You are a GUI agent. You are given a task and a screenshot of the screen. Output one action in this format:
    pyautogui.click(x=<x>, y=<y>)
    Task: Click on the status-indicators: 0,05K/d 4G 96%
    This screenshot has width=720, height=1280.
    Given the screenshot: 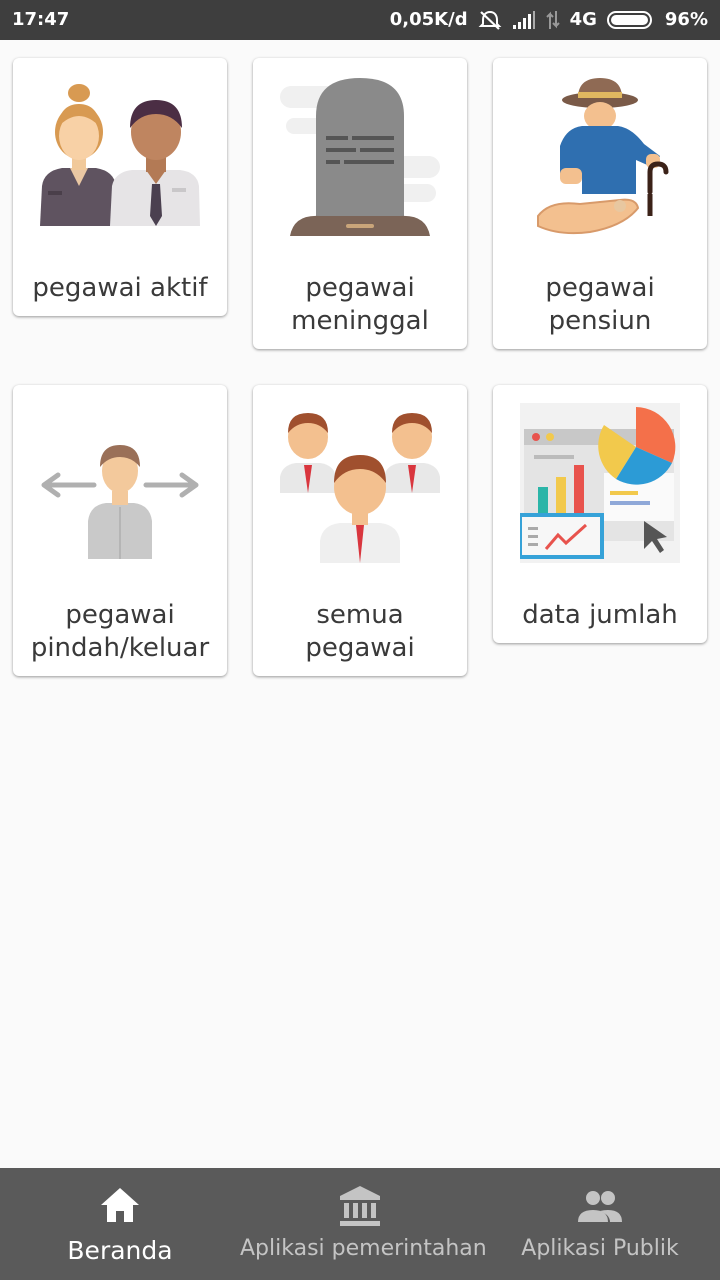 What is the action you would take?
    pyautogui.click(x=549, y=20)
    